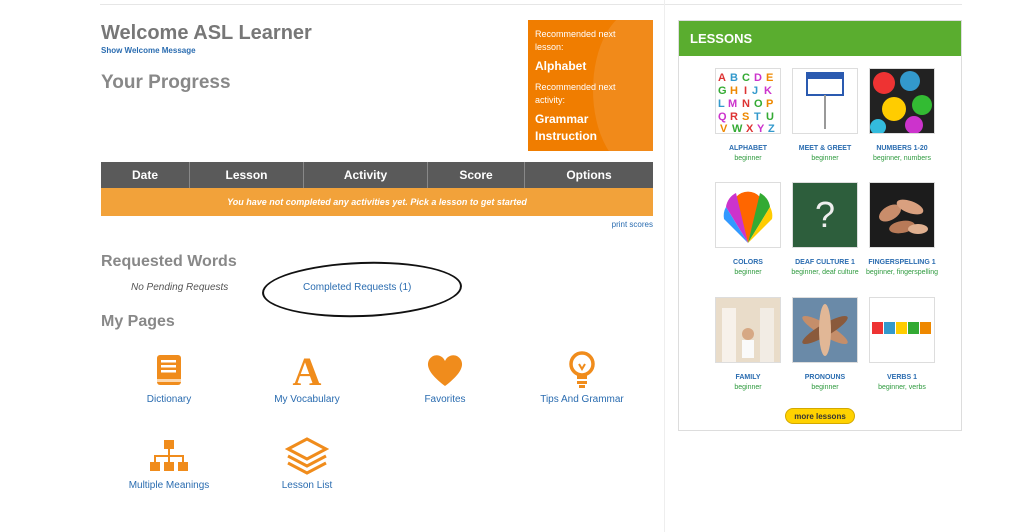  Describe the element at coordinates (768, 91) in the screenshot. I see `svg-text: K` at that location.